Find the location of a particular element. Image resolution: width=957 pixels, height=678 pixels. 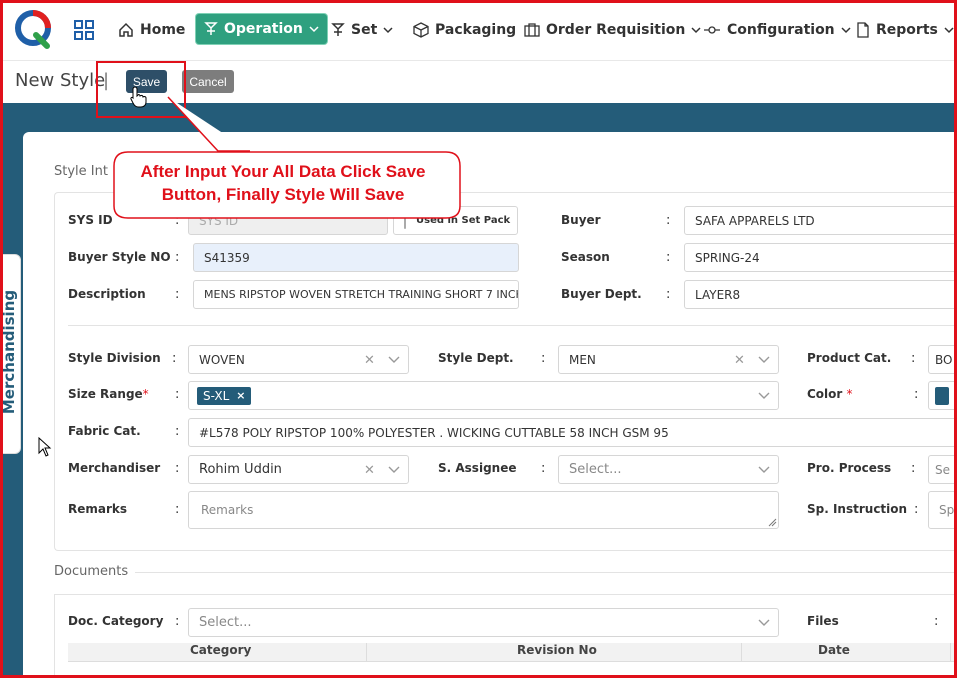

hand-cursor-icon is located at coordinates (138, 97).